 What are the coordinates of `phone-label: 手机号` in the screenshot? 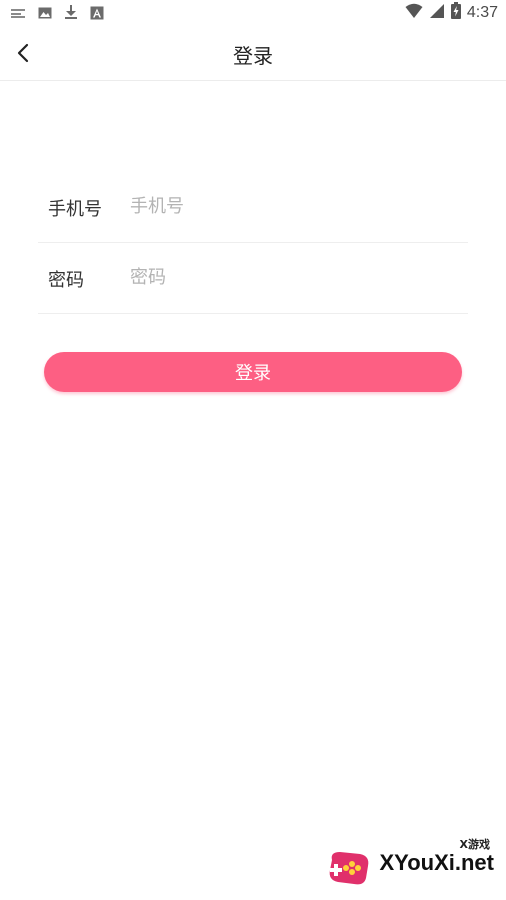 It's located at (75, 209).